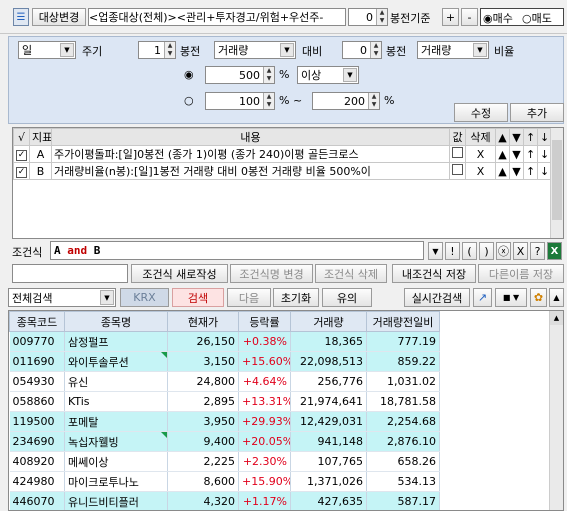 The image size is (567, 511). I want to click on save-formula-button: 내조건식 저장, so click(434, 273).